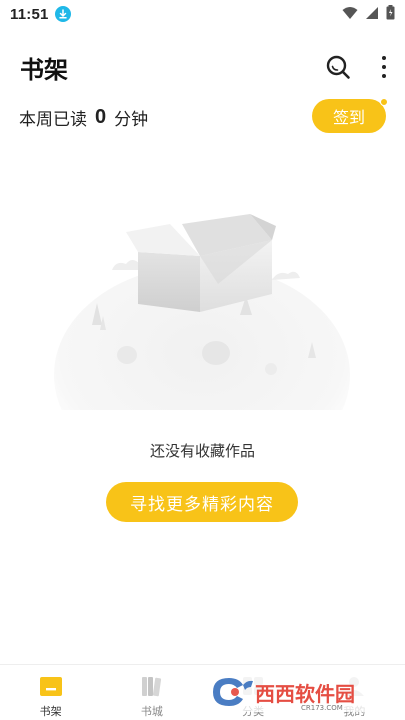 The height and width of the screenshot is (720, 405). I want to click on bookstore-icon, so click(152, 686).